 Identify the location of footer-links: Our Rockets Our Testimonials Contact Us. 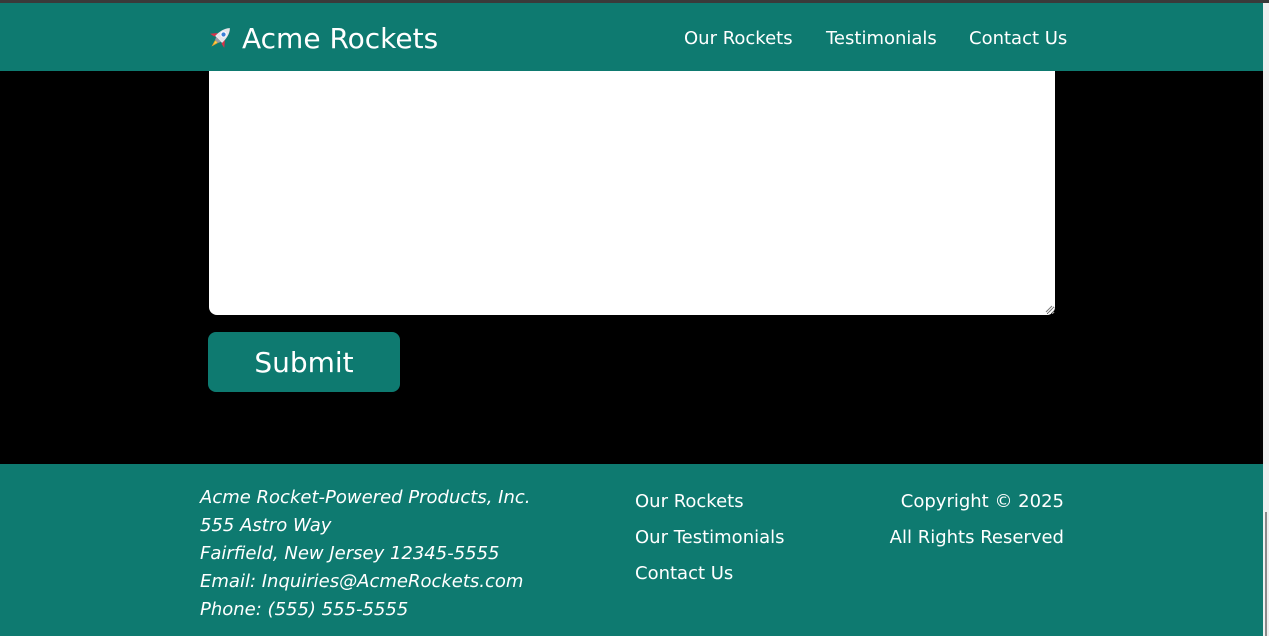
(710, 538).